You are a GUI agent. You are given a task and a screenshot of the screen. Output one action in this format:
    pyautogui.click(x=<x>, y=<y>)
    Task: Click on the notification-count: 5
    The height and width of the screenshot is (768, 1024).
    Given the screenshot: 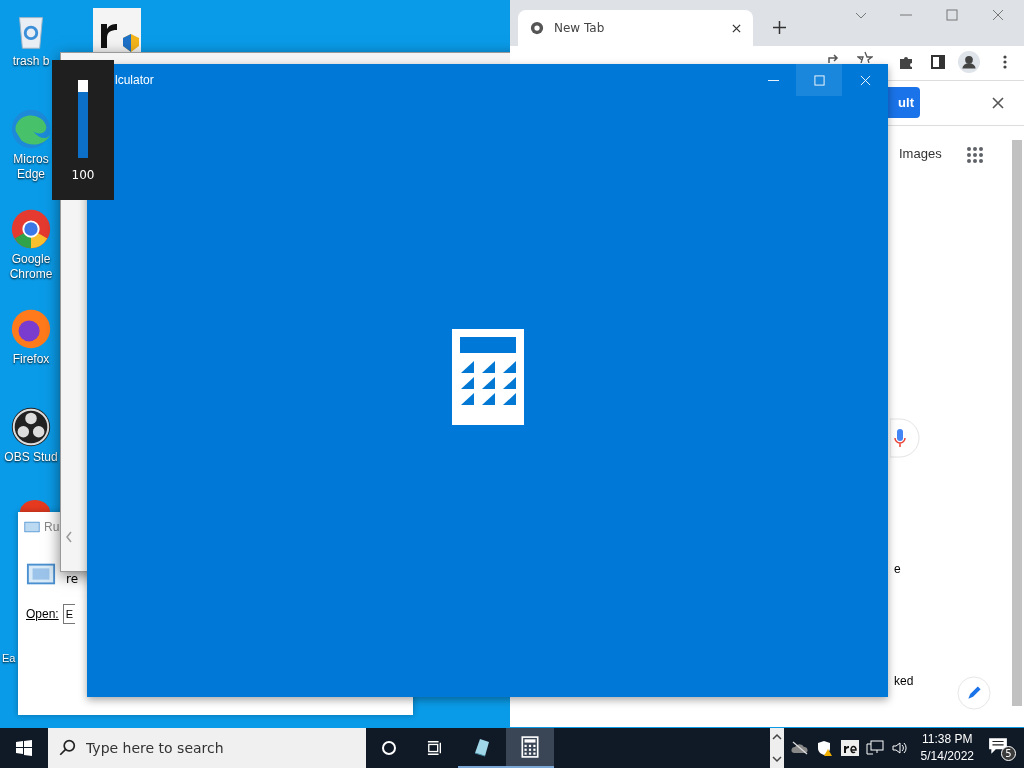 What is the action you would take?
    pyautogui.click(x=1008, y=753)
    